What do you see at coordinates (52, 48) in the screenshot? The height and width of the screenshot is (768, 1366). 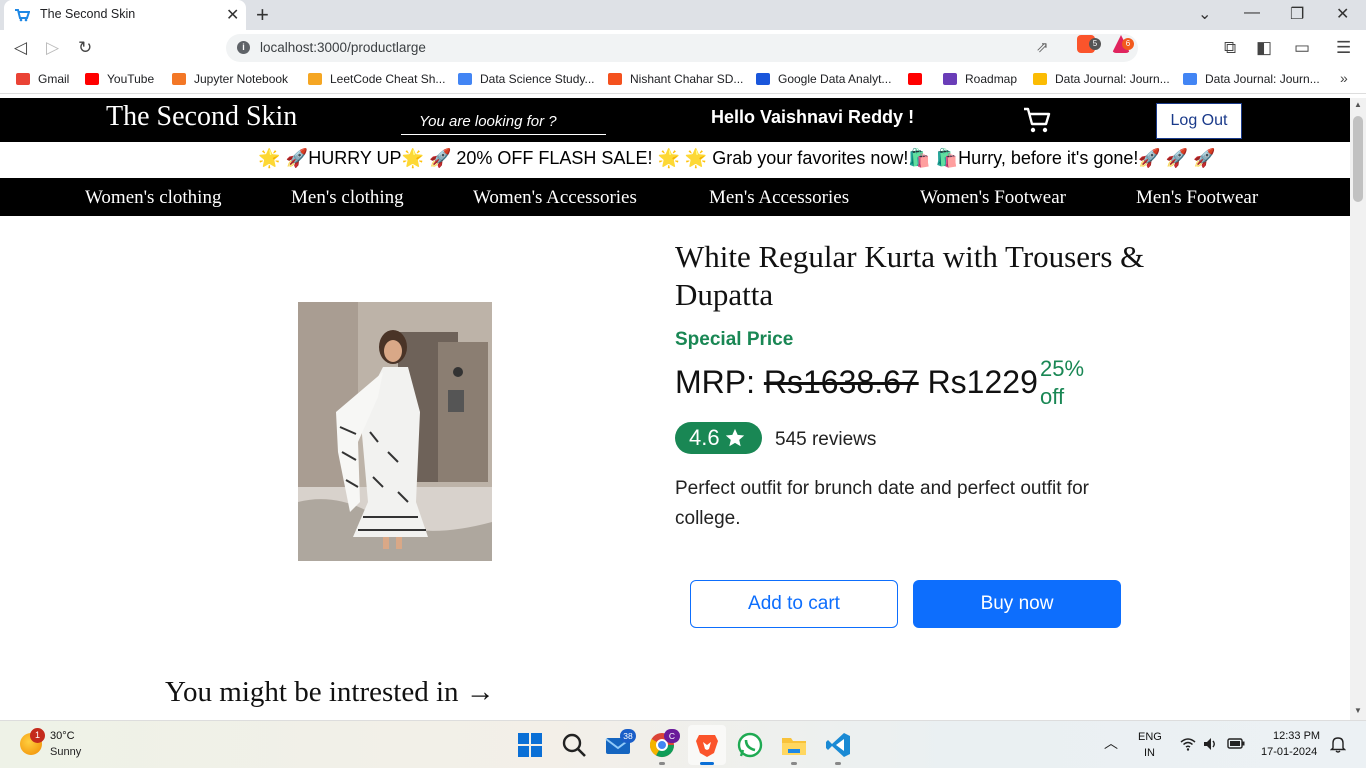 I see `forward-icon: ▷` at bounding box center [52, 48].